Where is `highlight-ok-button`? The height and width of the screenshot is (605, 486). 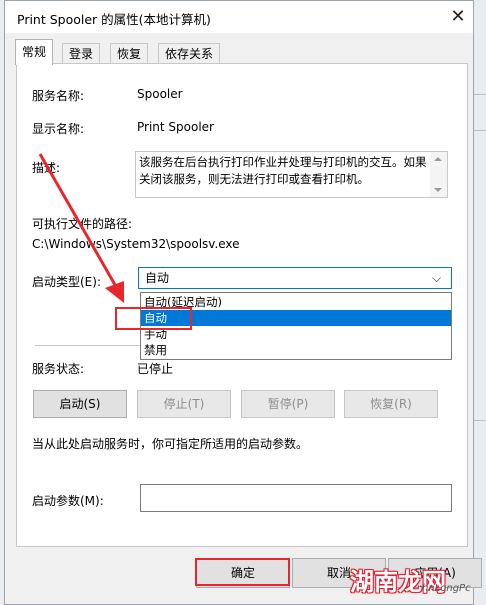 highlight-ok-button is located at coordinates (242, 572).